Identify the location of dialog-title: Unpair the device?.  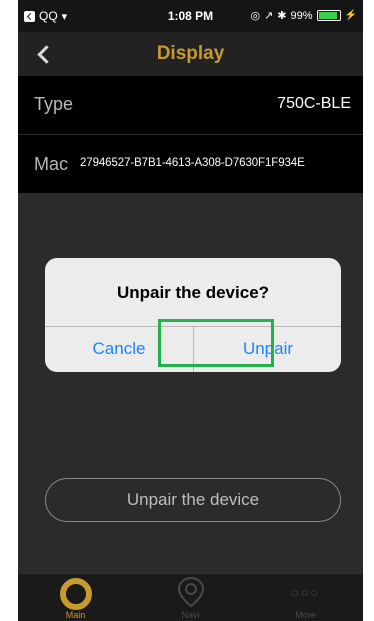
(193, 292).